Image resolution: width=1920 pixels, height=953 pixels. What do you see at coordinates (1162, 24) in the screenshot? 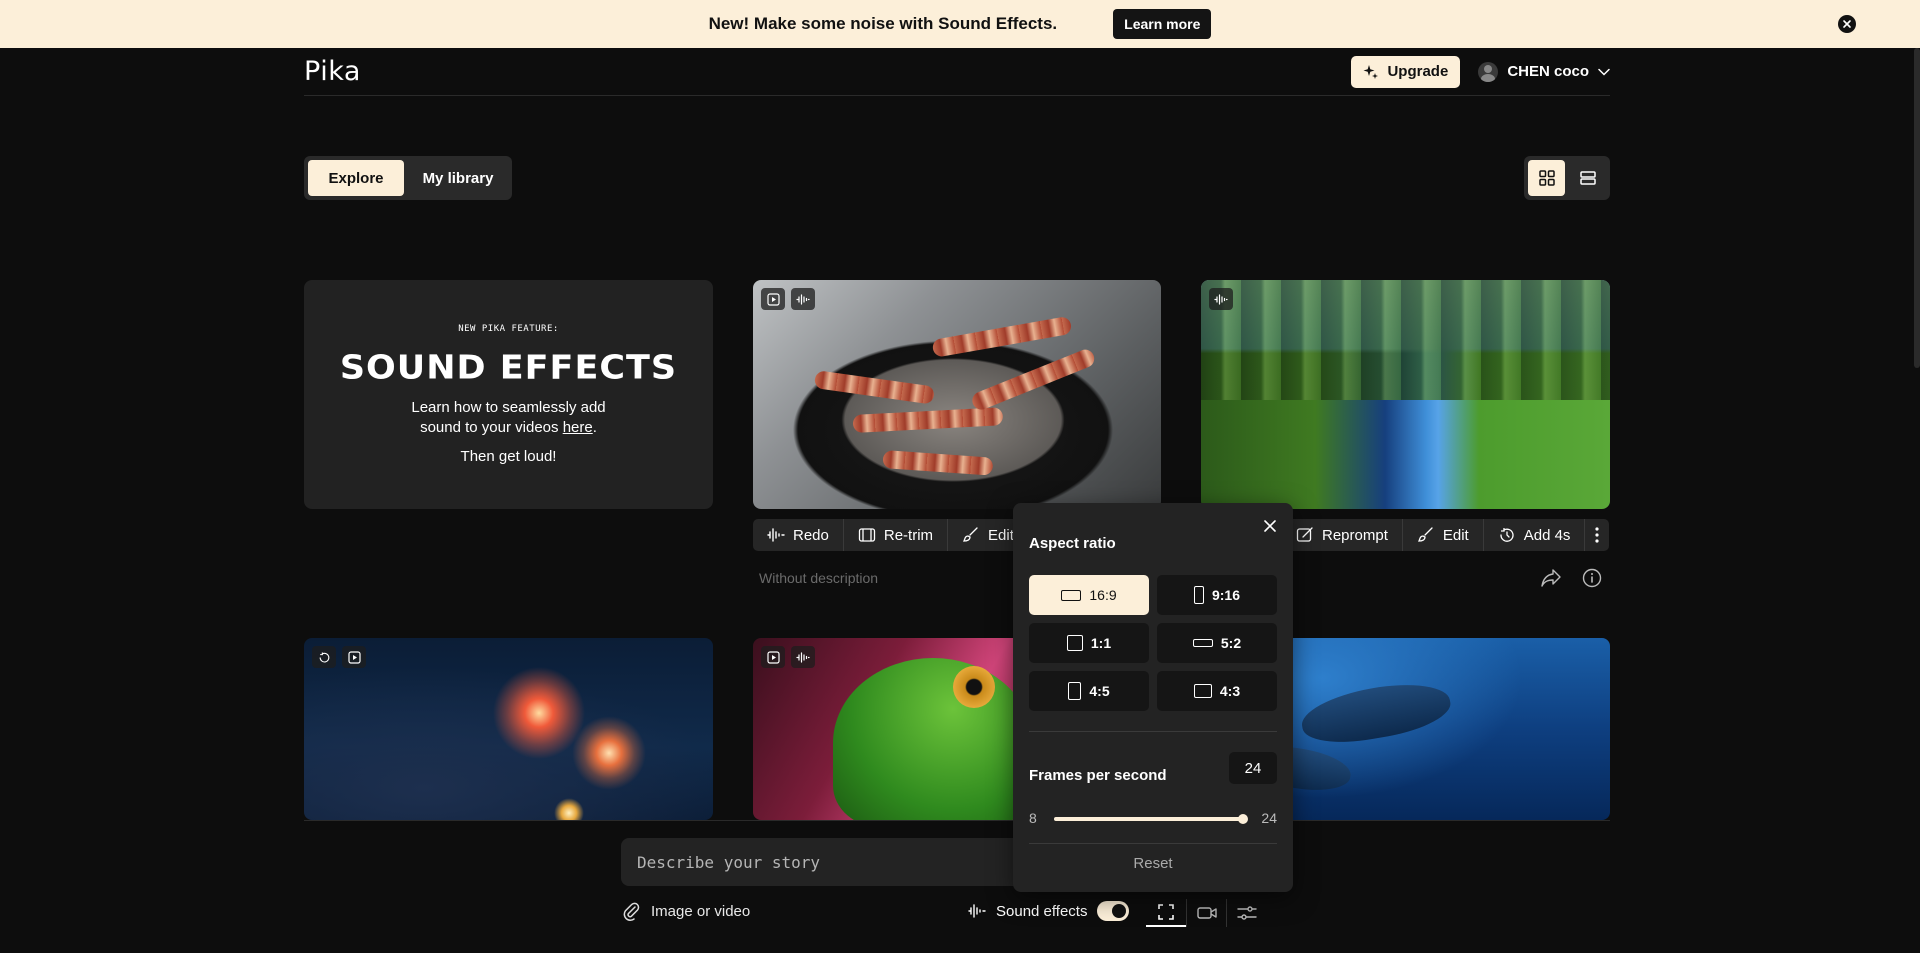
I see `learn-more-button: Learn more` at bounding box center [1162, 24].